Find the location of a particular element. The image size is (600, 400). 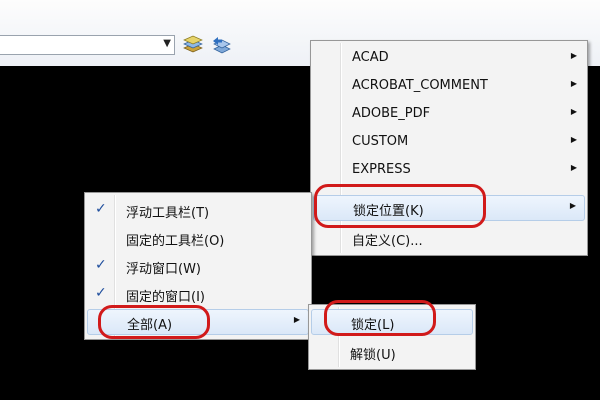

menu-item-label: 锁定(L) is located at coordinates (373, 325).